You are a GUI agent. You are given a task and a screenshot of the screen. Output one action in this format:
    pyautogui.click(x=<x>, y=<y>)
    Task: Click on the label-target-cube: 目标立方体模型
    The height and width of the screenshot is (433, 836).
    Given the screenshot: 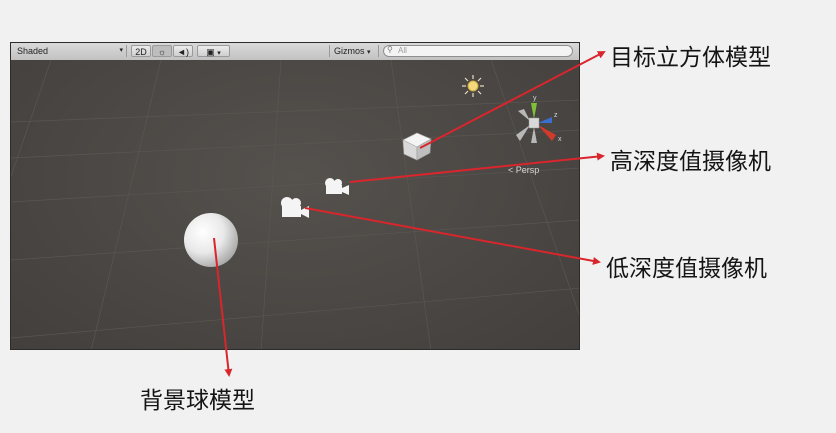 What is the action you would take?
    pyautogui.click(x=690, y=58)
    